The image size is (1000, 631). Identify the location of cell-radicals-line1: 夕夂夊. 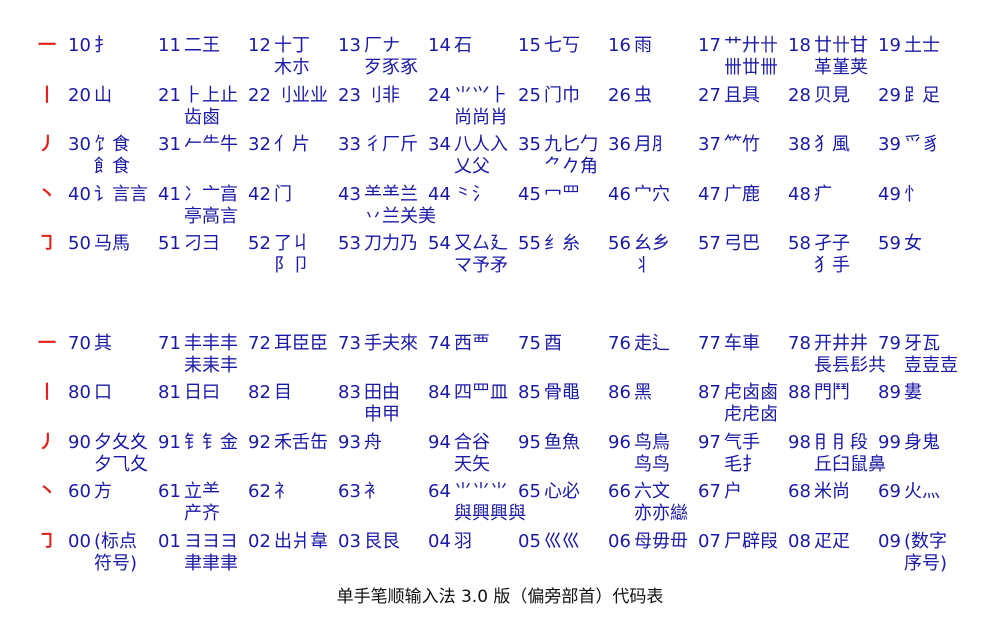
(121, 442).